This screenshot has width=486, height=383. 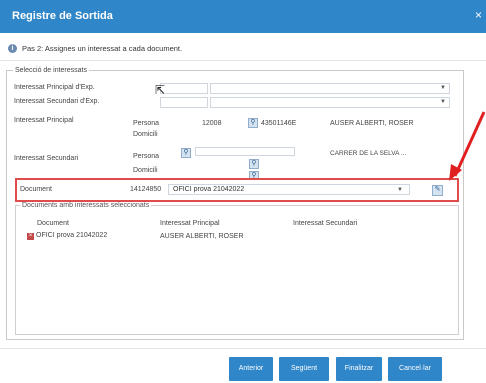 I want to click on column-header-principal: Interessat Principal, so click(x=190, y=223).